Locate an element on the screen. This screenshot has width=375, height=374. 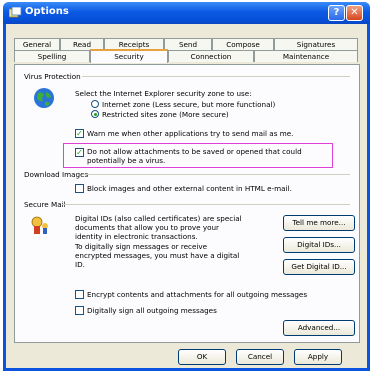
tab-security: Security is located at coordinates (129, 56).